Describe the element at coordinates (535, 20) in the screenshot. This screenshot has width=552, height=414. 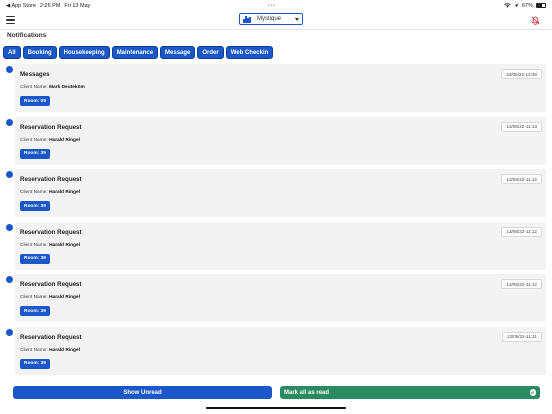
I see `notification-bell-icon` at that location.